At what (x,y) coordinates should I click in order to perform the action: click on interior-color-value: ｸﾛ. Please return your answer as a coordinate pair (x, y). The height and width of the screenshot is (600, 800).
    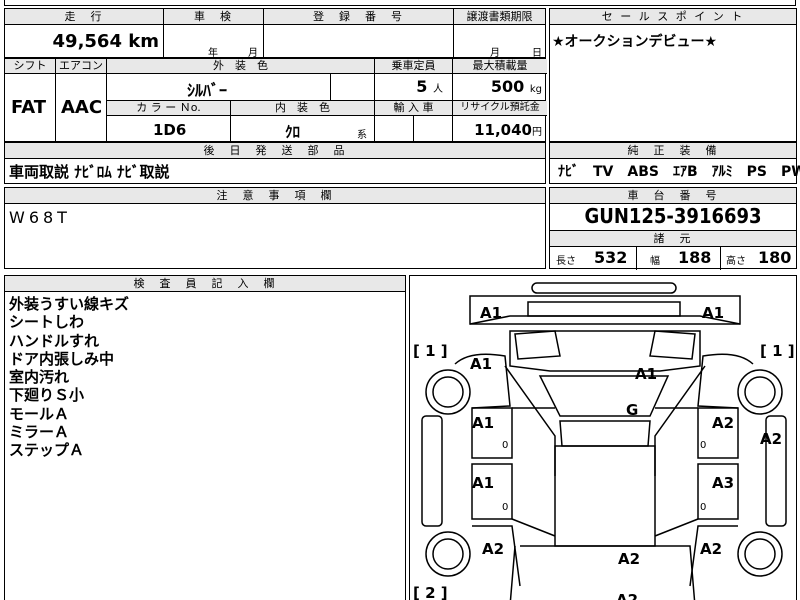
    Looking at the image, I should click on (293, 132).